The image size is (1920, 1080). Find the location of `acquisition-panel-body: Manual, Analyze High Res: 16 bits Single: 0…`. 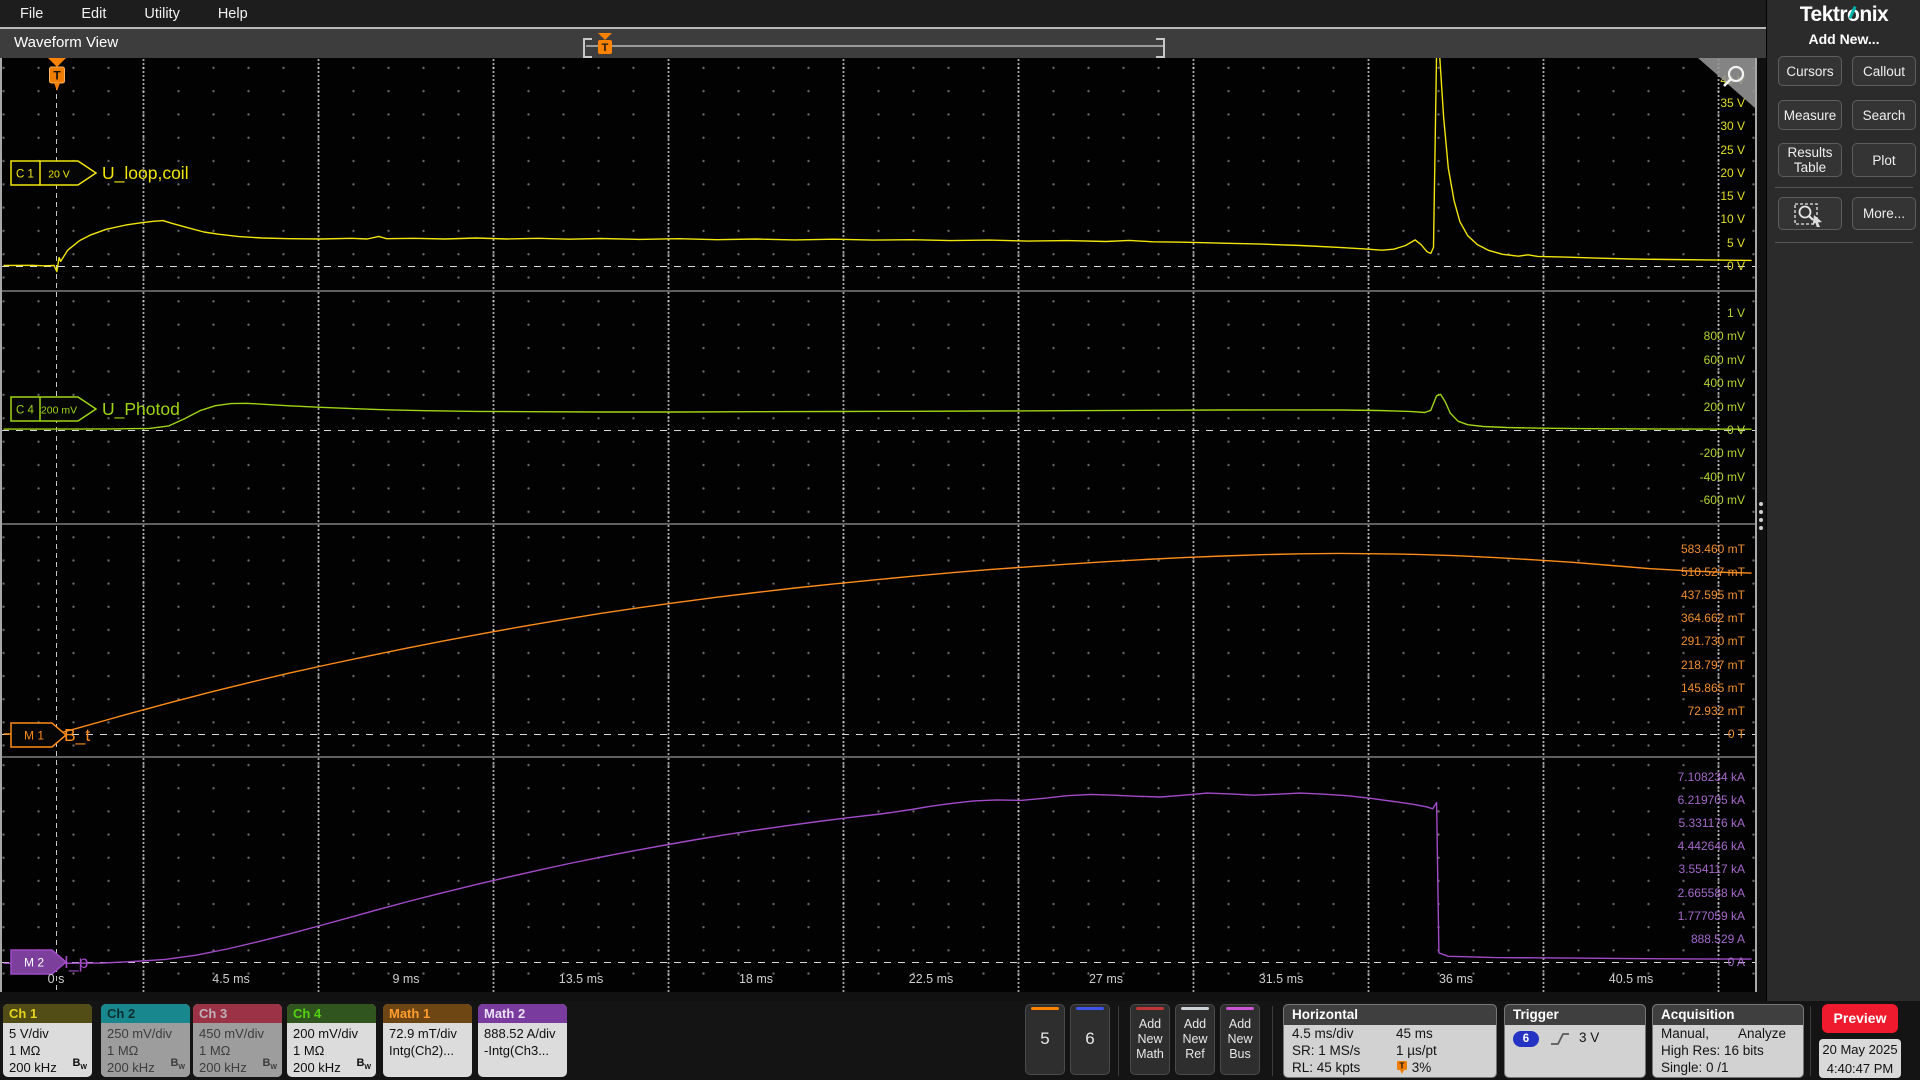

acquisition-panel-body: Manual, Analyze High Res: 16 bits Single: 0… is located at coordinates (1728, 1051).